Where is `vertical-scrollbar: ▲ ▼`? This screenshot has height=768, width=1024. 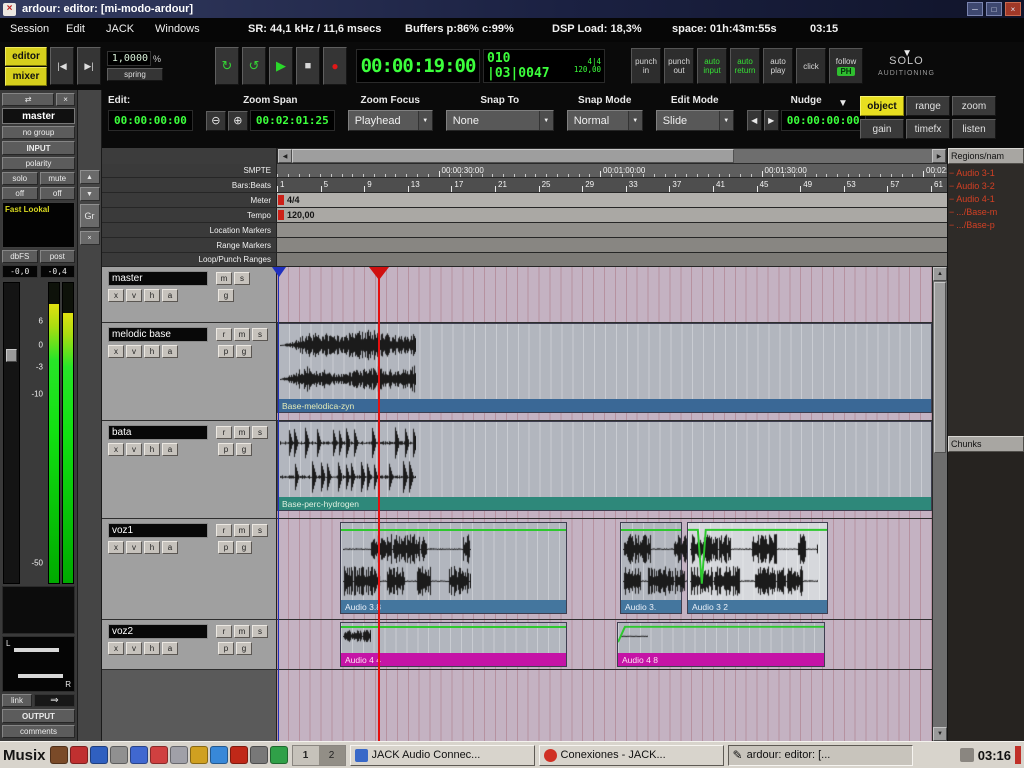
vertical-scrollbar: ▲ ▼ is located at coordinates (939, 504).